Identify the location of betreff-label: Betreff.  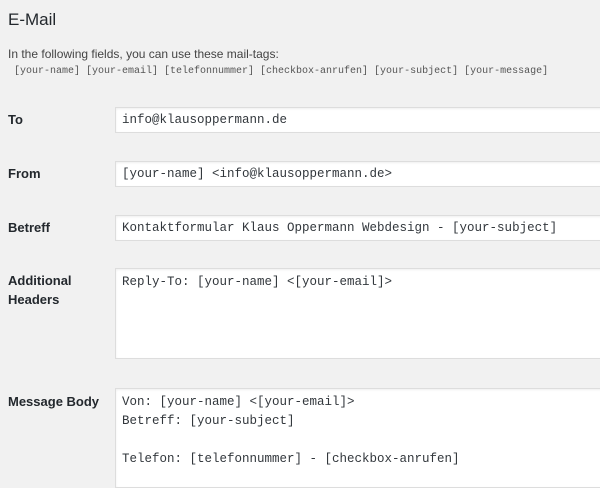
(29, 227).